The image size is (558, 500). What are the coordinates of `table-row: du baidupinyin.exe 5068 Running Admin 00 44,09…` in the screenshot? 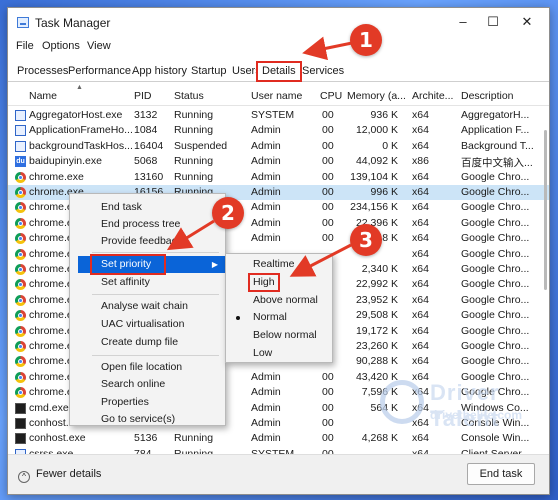 It's located at (278, 161).